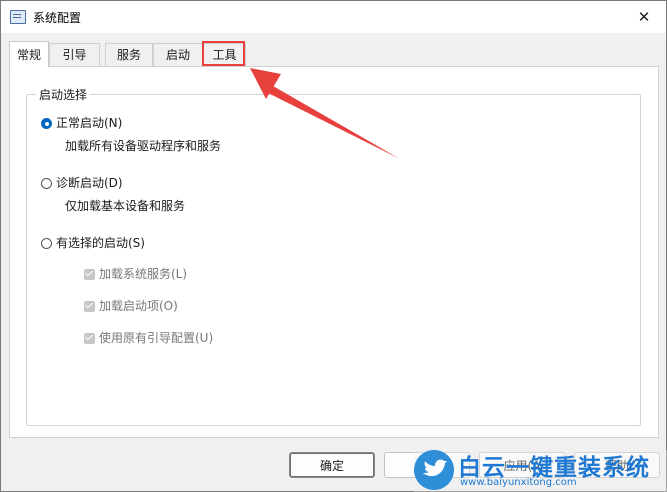  I want to click on watermark-url: www.baiyunxitong.com, so click(518, 482).